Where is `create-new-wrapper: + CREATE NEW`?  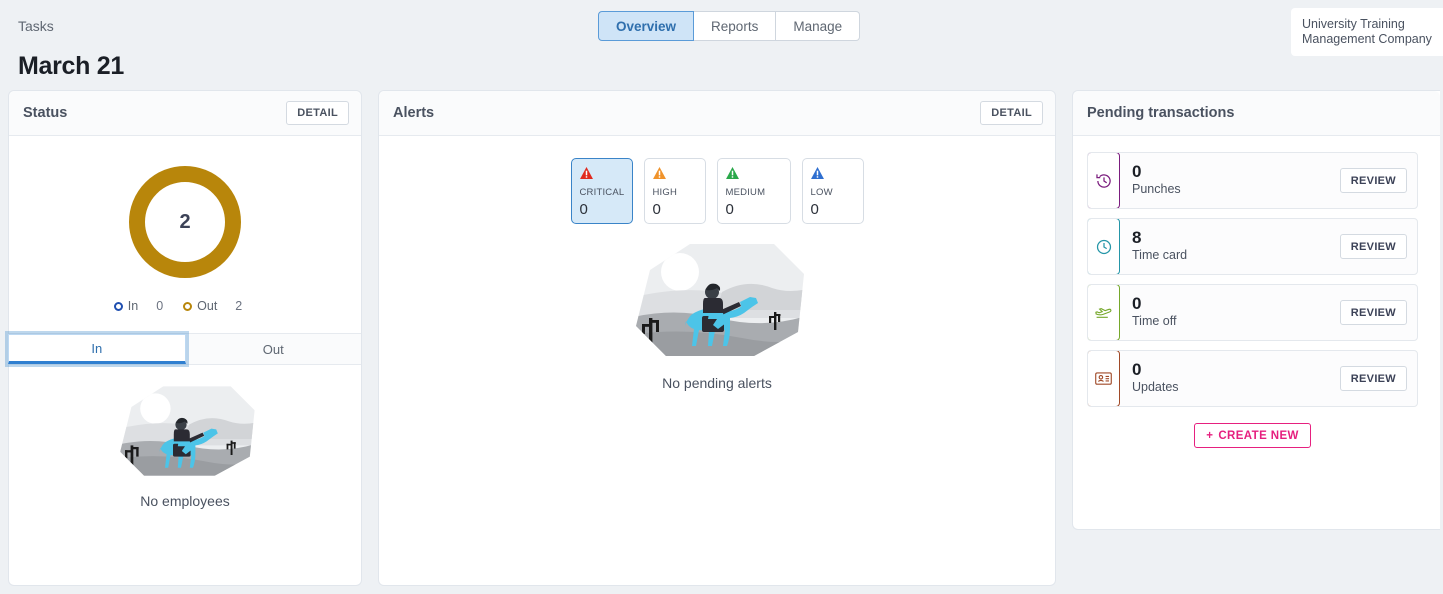 create-new-wrapper: + CREATE NEW is located at coordinates (1252, 435).